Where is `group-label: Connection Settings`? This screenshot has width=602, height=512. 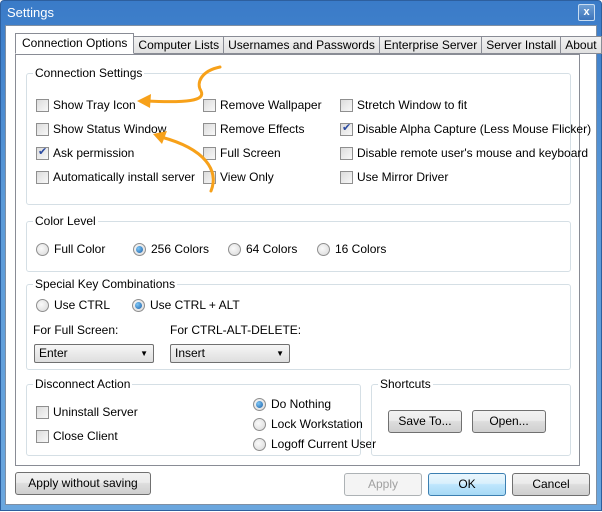
group-label: Connection Settings is located at coordinates (89, 73).